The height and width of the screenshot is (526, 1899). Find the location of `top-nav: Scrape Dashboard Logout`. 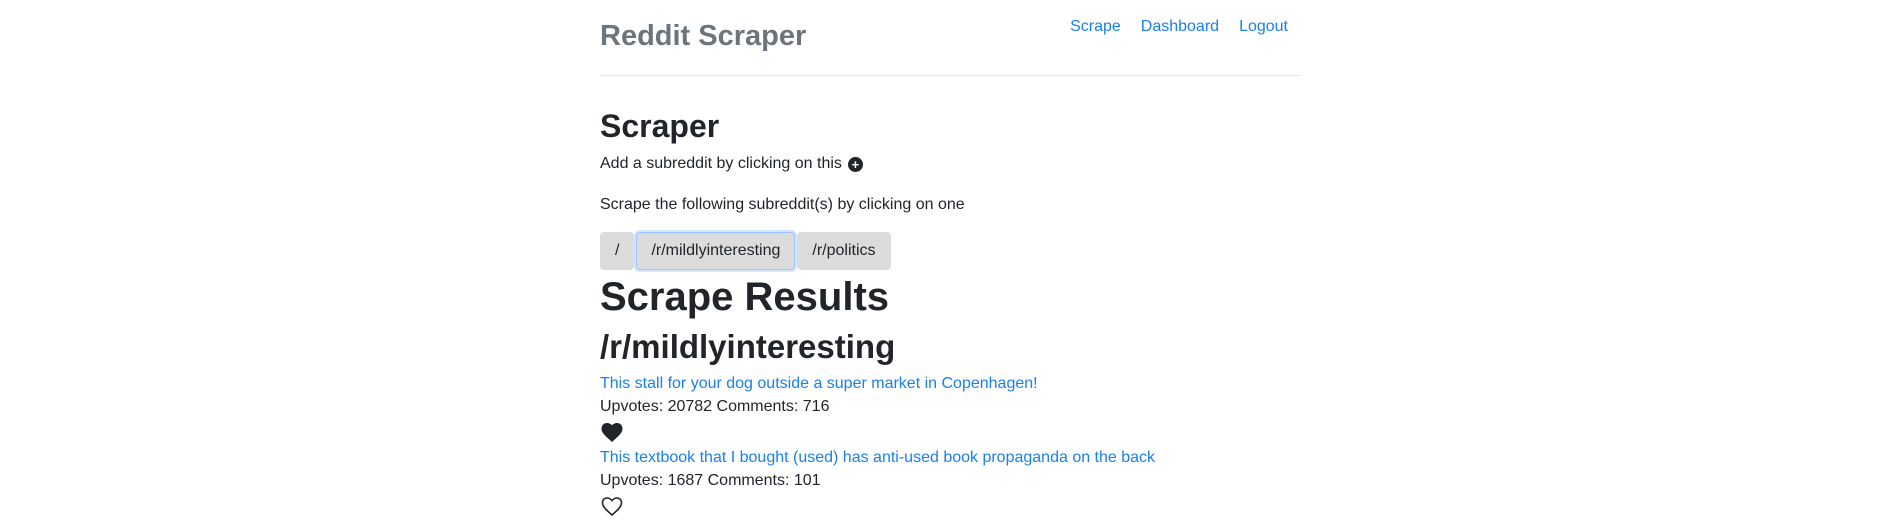

top-nav: Scrape Dashboard Logout is located at coordinates (1179, 27).